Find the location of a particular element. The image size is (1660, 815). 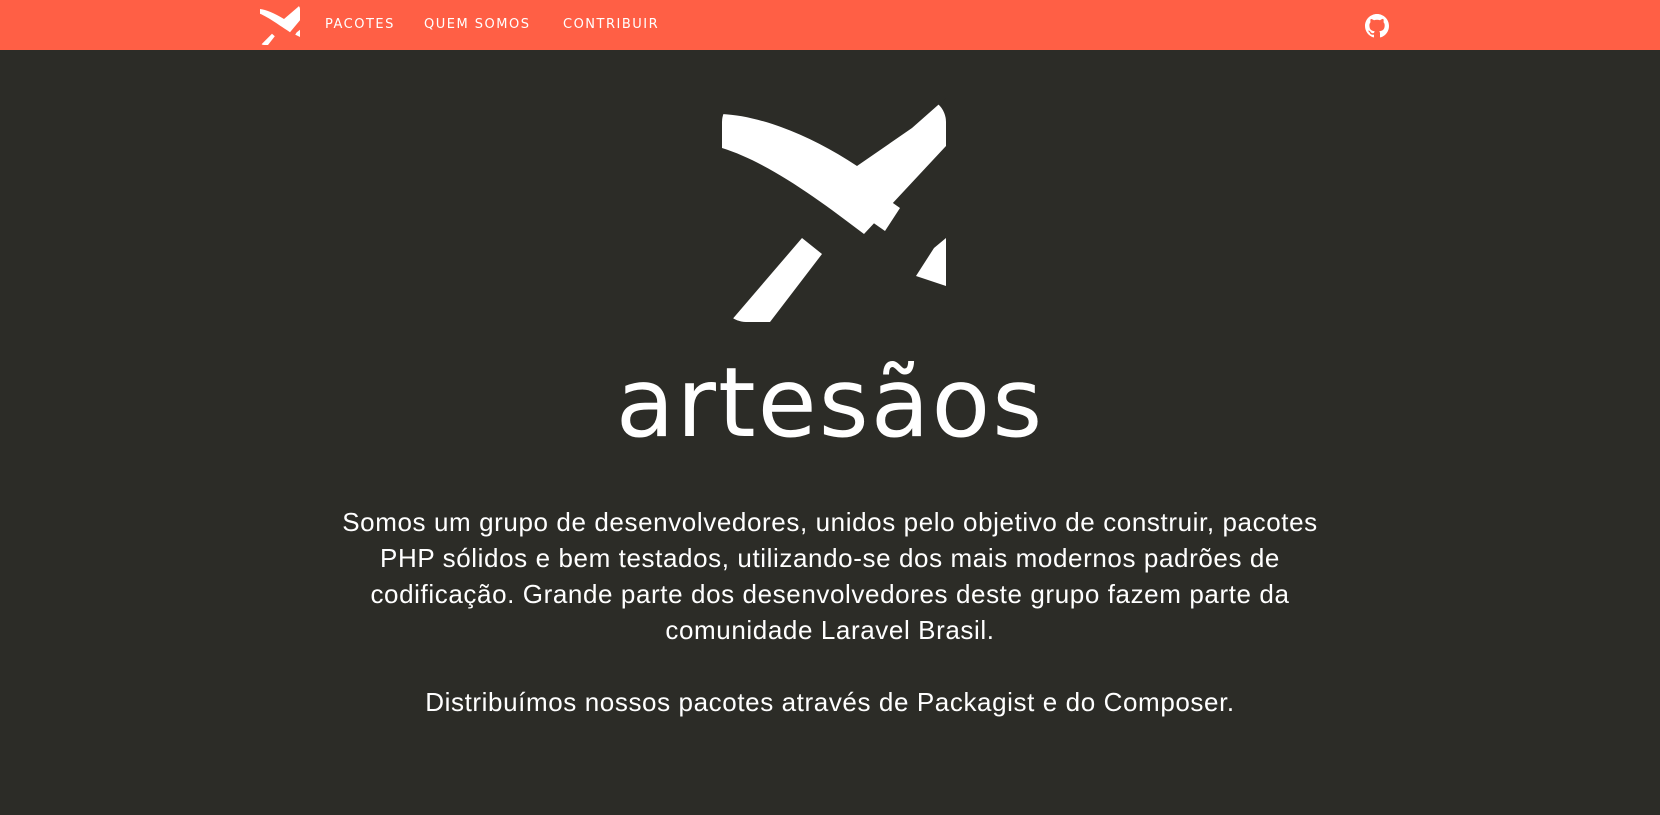

nav-link-contribuir: CONTRIBUIR is located at coordinates (611, 25).